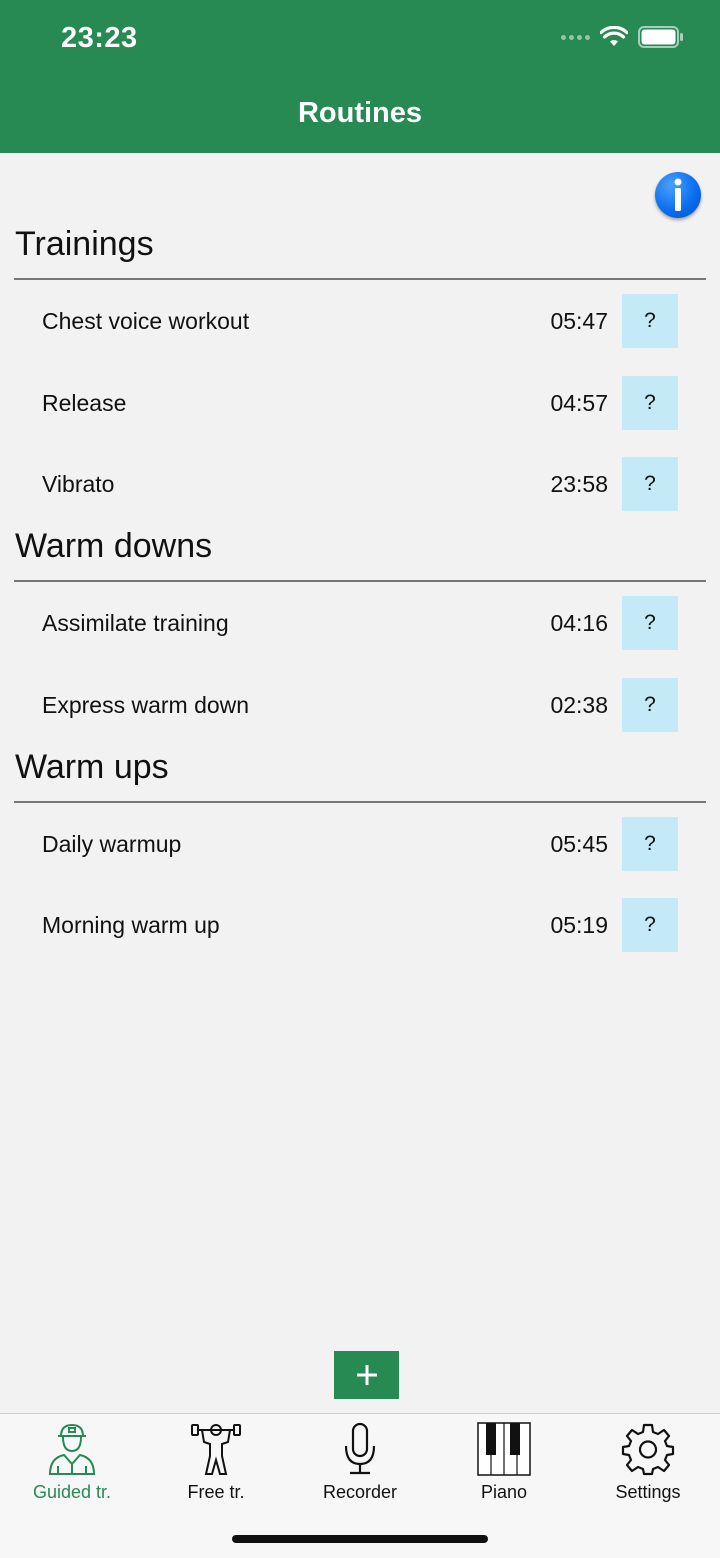  I want to click on microphone-icon, so click(360, 1448).